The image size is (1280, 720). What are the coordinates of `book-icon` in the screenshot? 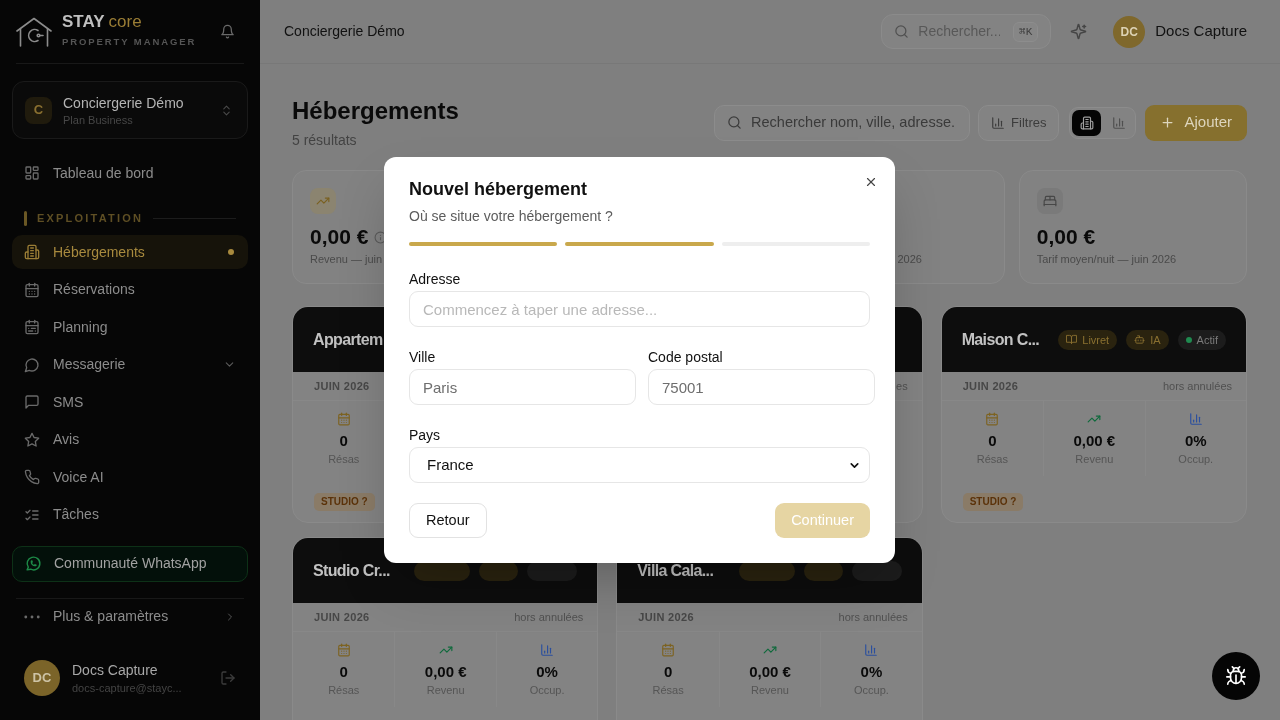 It's located at (1072, 339).